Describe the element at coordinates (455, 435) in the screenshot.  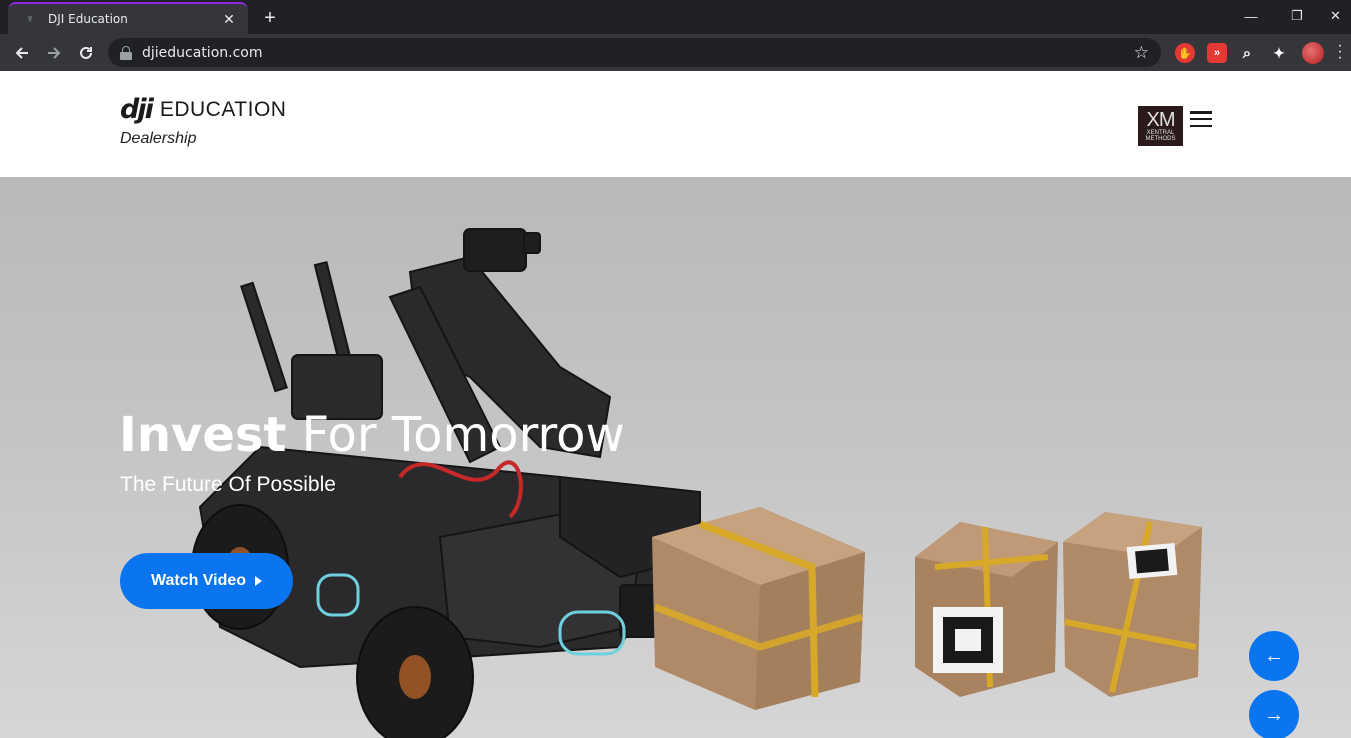
I see `hero-title-light: For Tomorrow` at that location.